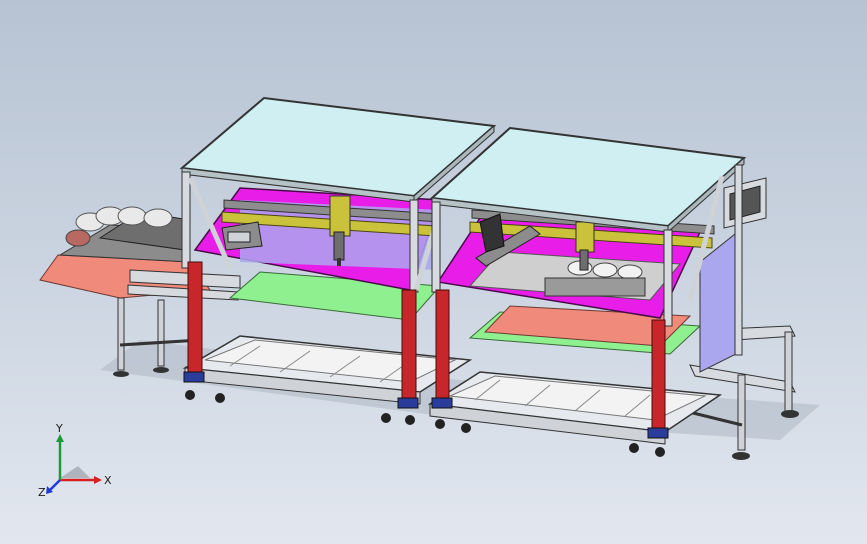 This screenshot has width=867, height=544. What do you see at coordinates (720, 300) in the screenshot?
I see `lavender-panel-right` at bounding box center [720, 300].